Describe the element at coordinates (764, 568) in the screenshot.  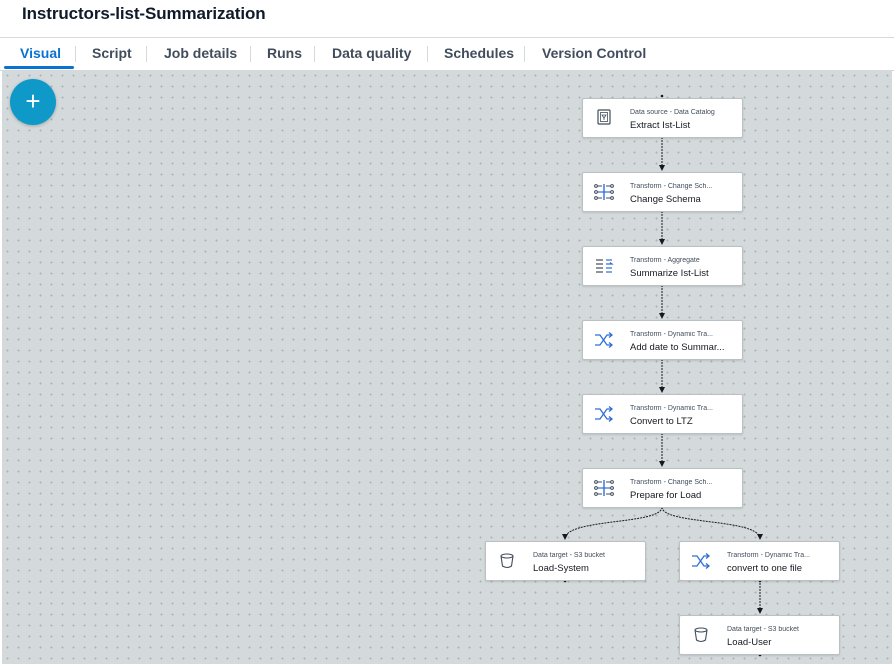
I see `node-name-label: convert to one file` at that location.